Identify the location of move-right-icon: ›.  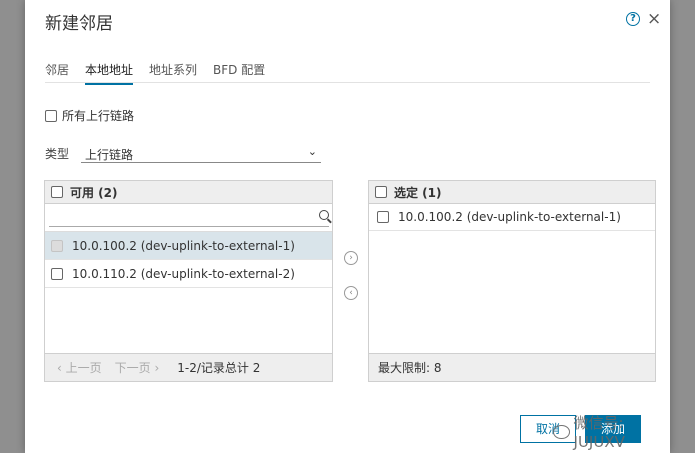
(351, 258).